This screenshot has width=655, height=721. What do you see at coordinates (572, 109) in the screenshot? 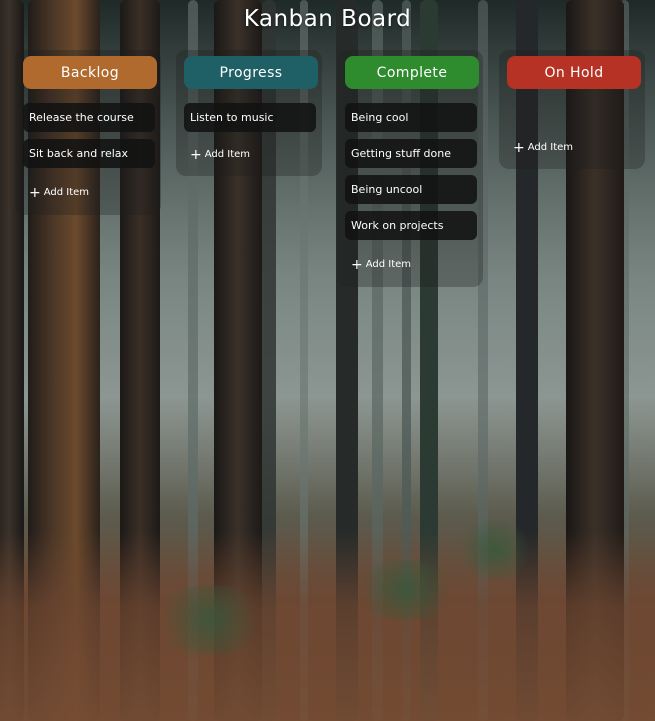
I see `column-on-hold: On Hold + Add Item` at bounding box center [572, 109].